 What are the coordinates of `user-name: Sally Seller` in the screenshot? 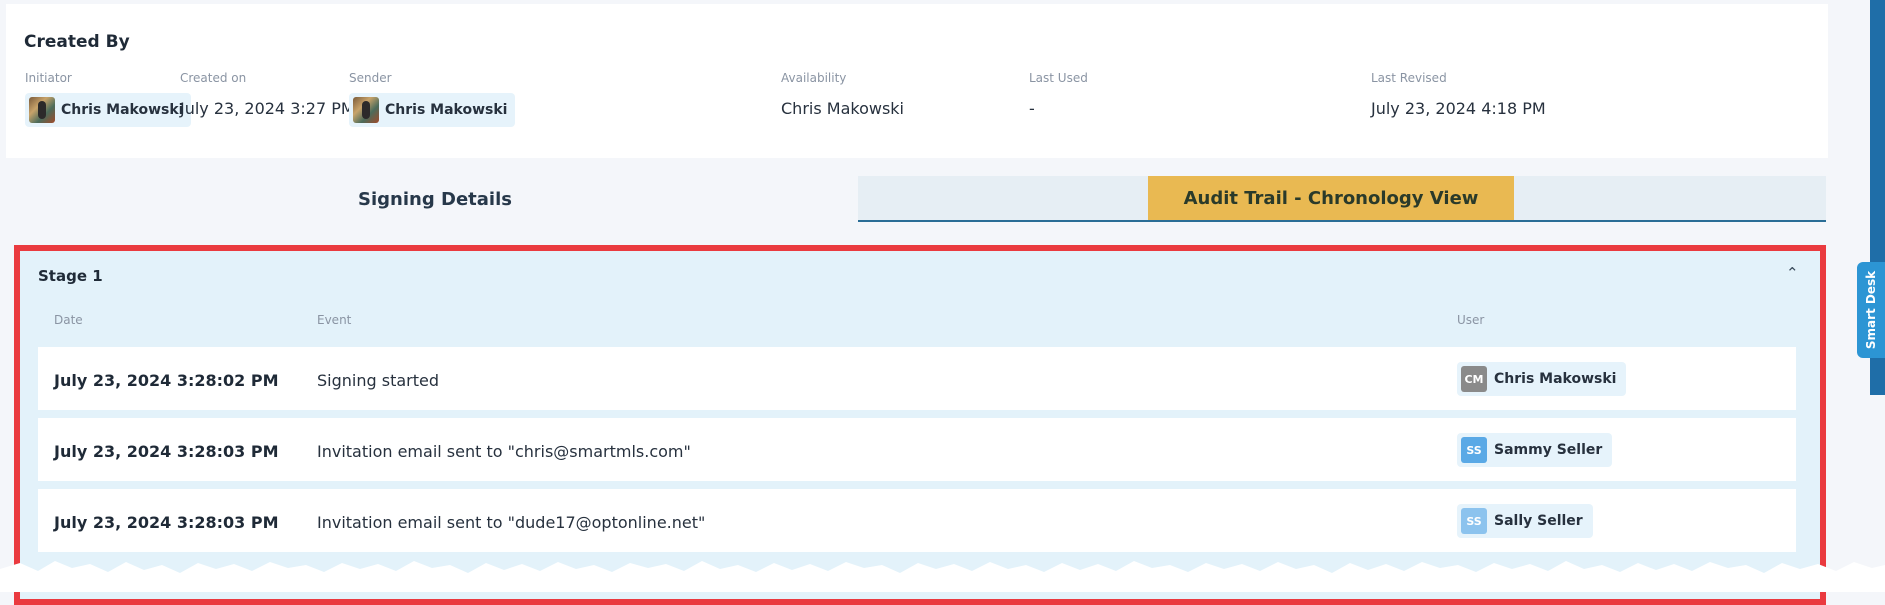 It's located at (1538, 521).